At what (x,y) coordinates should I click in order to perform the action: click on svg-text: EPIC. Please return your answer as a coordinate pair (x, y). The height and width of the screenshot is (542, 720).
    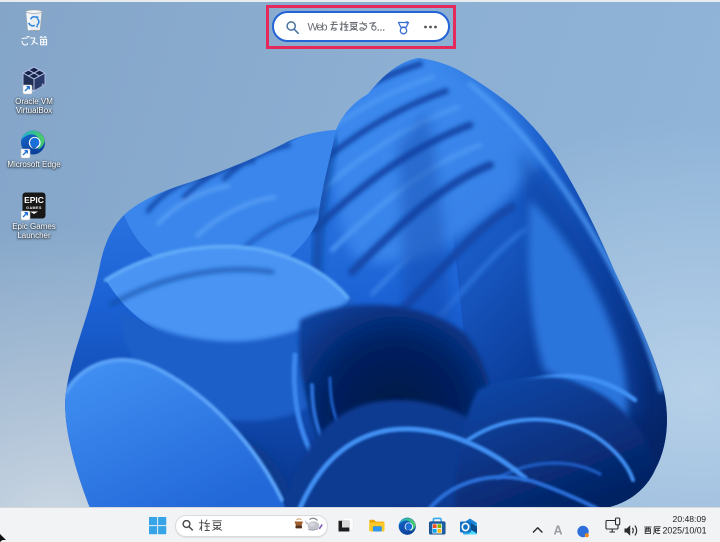
    Looking at the image, I should click on (34, 200).